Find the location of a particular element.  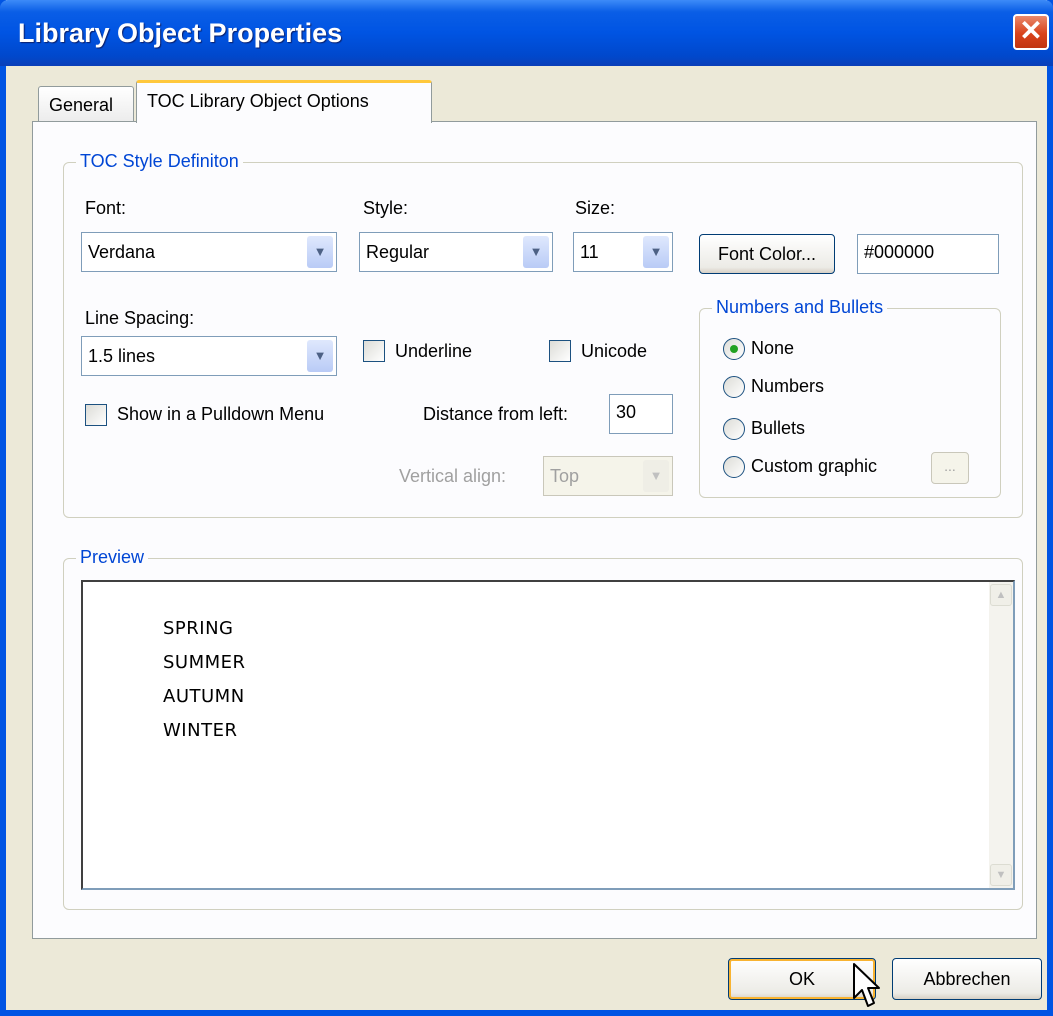

line-spacing-label: Line Spacing: is located at coordinates (140, 318).